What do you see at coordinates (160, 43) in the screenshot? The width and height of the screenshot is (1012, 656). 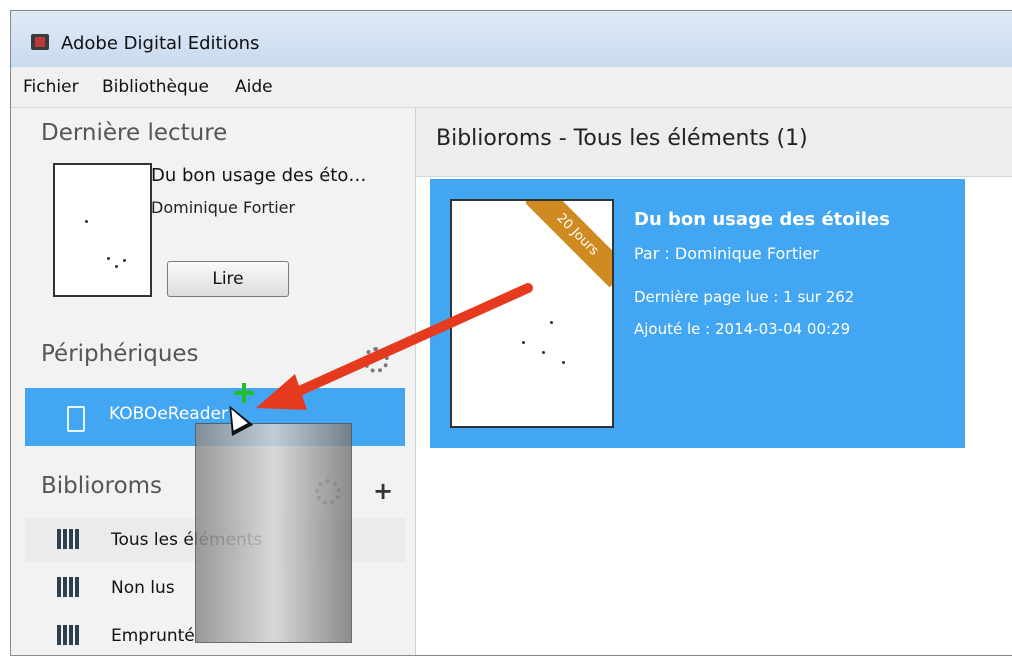 I see `app-title: Adobe Digital Editions` at bounding box center [160, 43].